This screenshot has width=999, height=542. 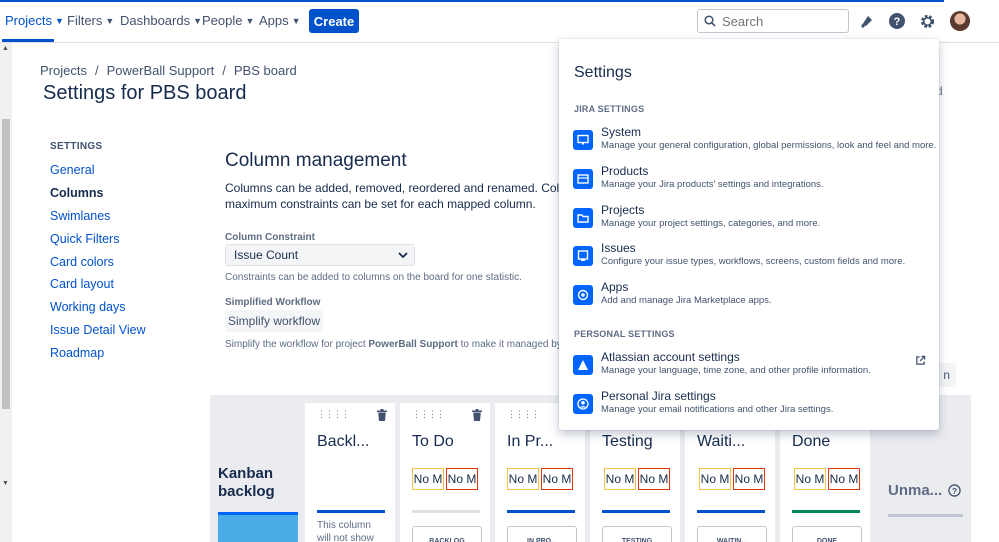 I want to click on simplified-workflow-label: Simplified Workflow, so click(x=273, y=302).